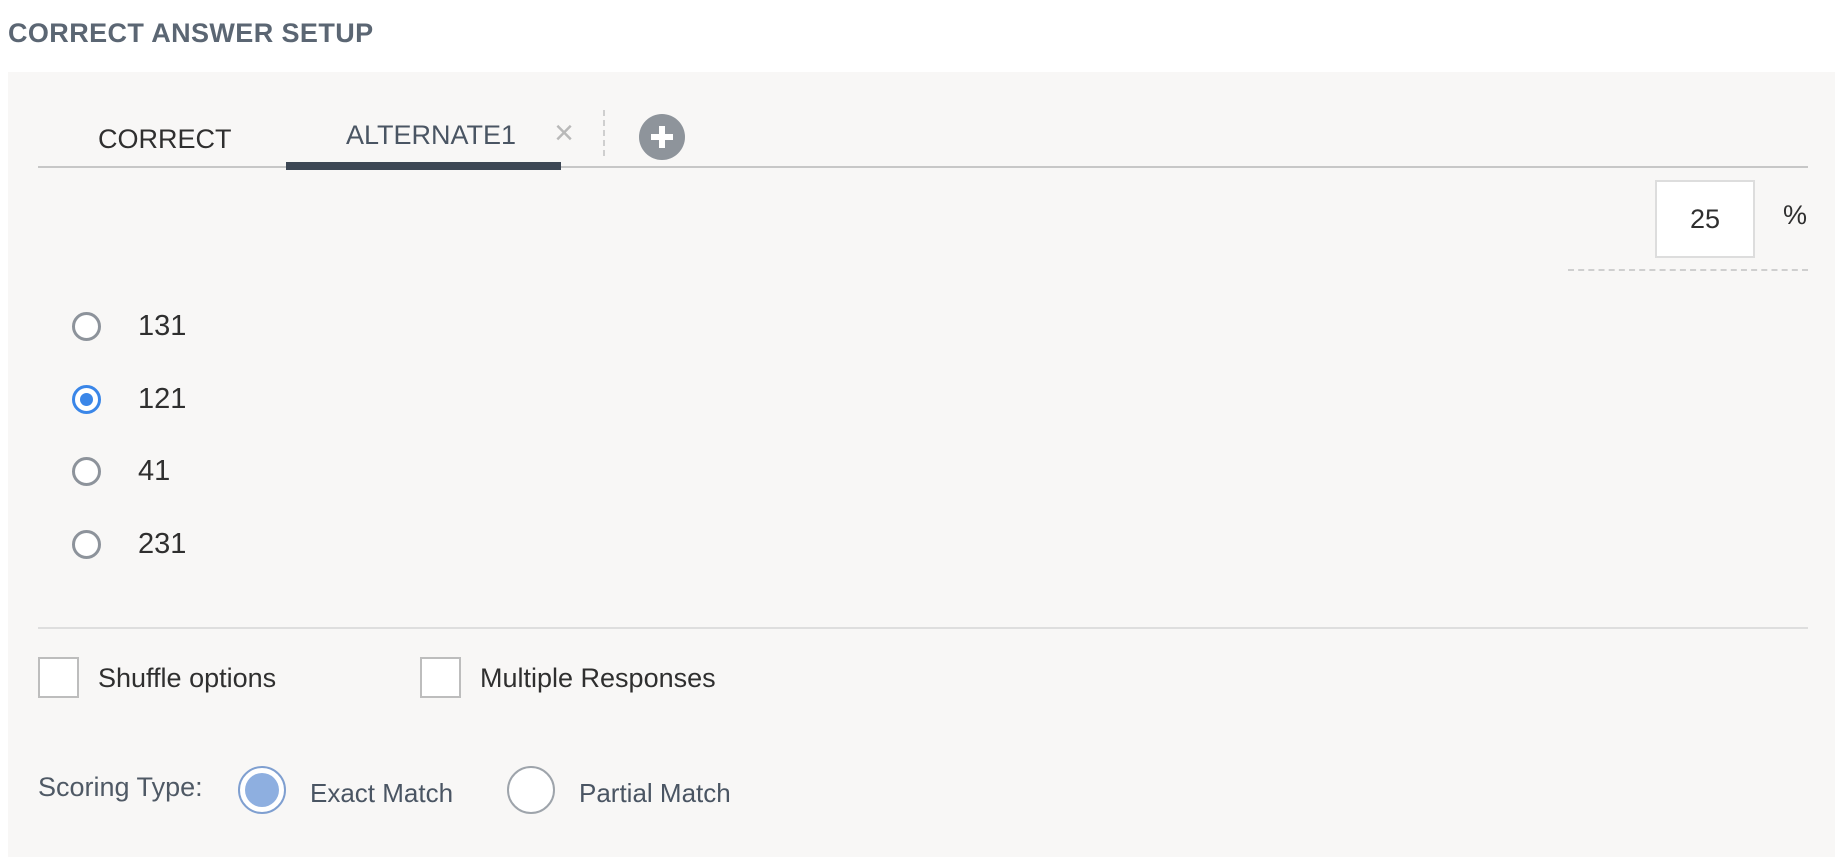  Describe the element at coordinates (604, 133) in the screenshot. I see `tab-divider` at that location.